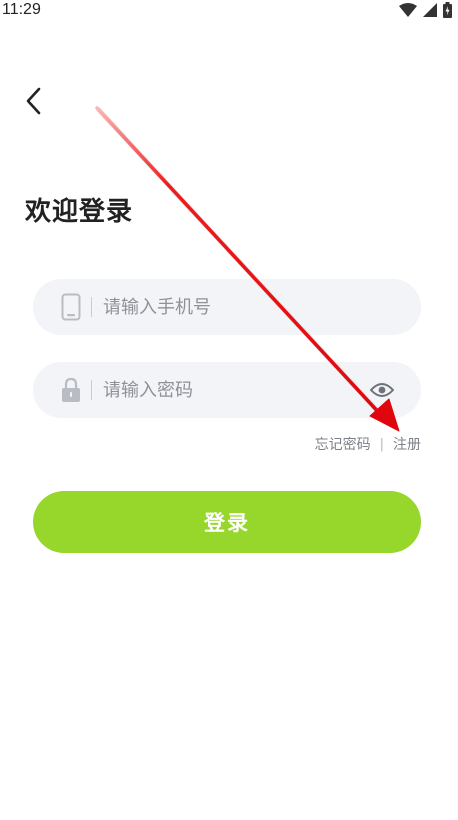 The width and height of the screenshot is (458, 820). I want to click on status-bar: 11:29, so click(229, 11).